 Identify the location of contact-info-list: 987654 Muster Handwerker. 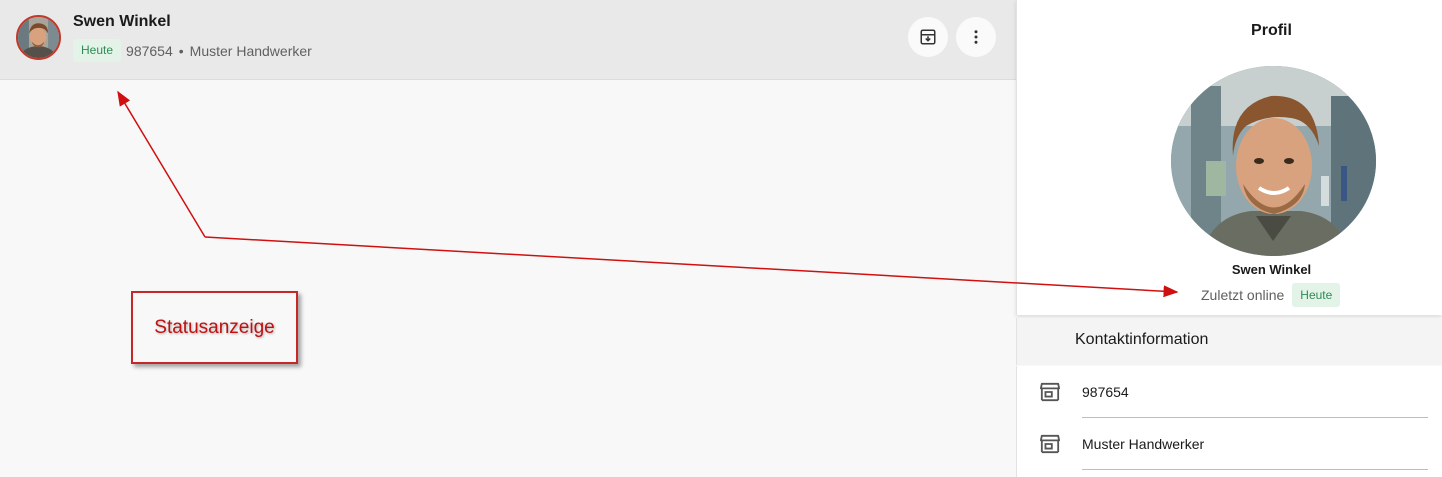
(1229, 421).